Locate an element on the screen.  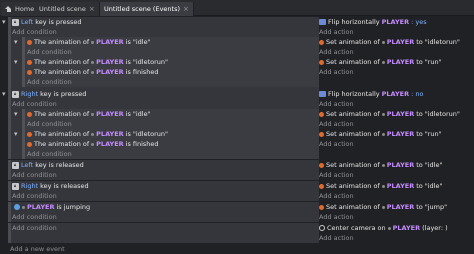
tab-untitled-scene: Untitled scene × is located at coordinates (67, 9).